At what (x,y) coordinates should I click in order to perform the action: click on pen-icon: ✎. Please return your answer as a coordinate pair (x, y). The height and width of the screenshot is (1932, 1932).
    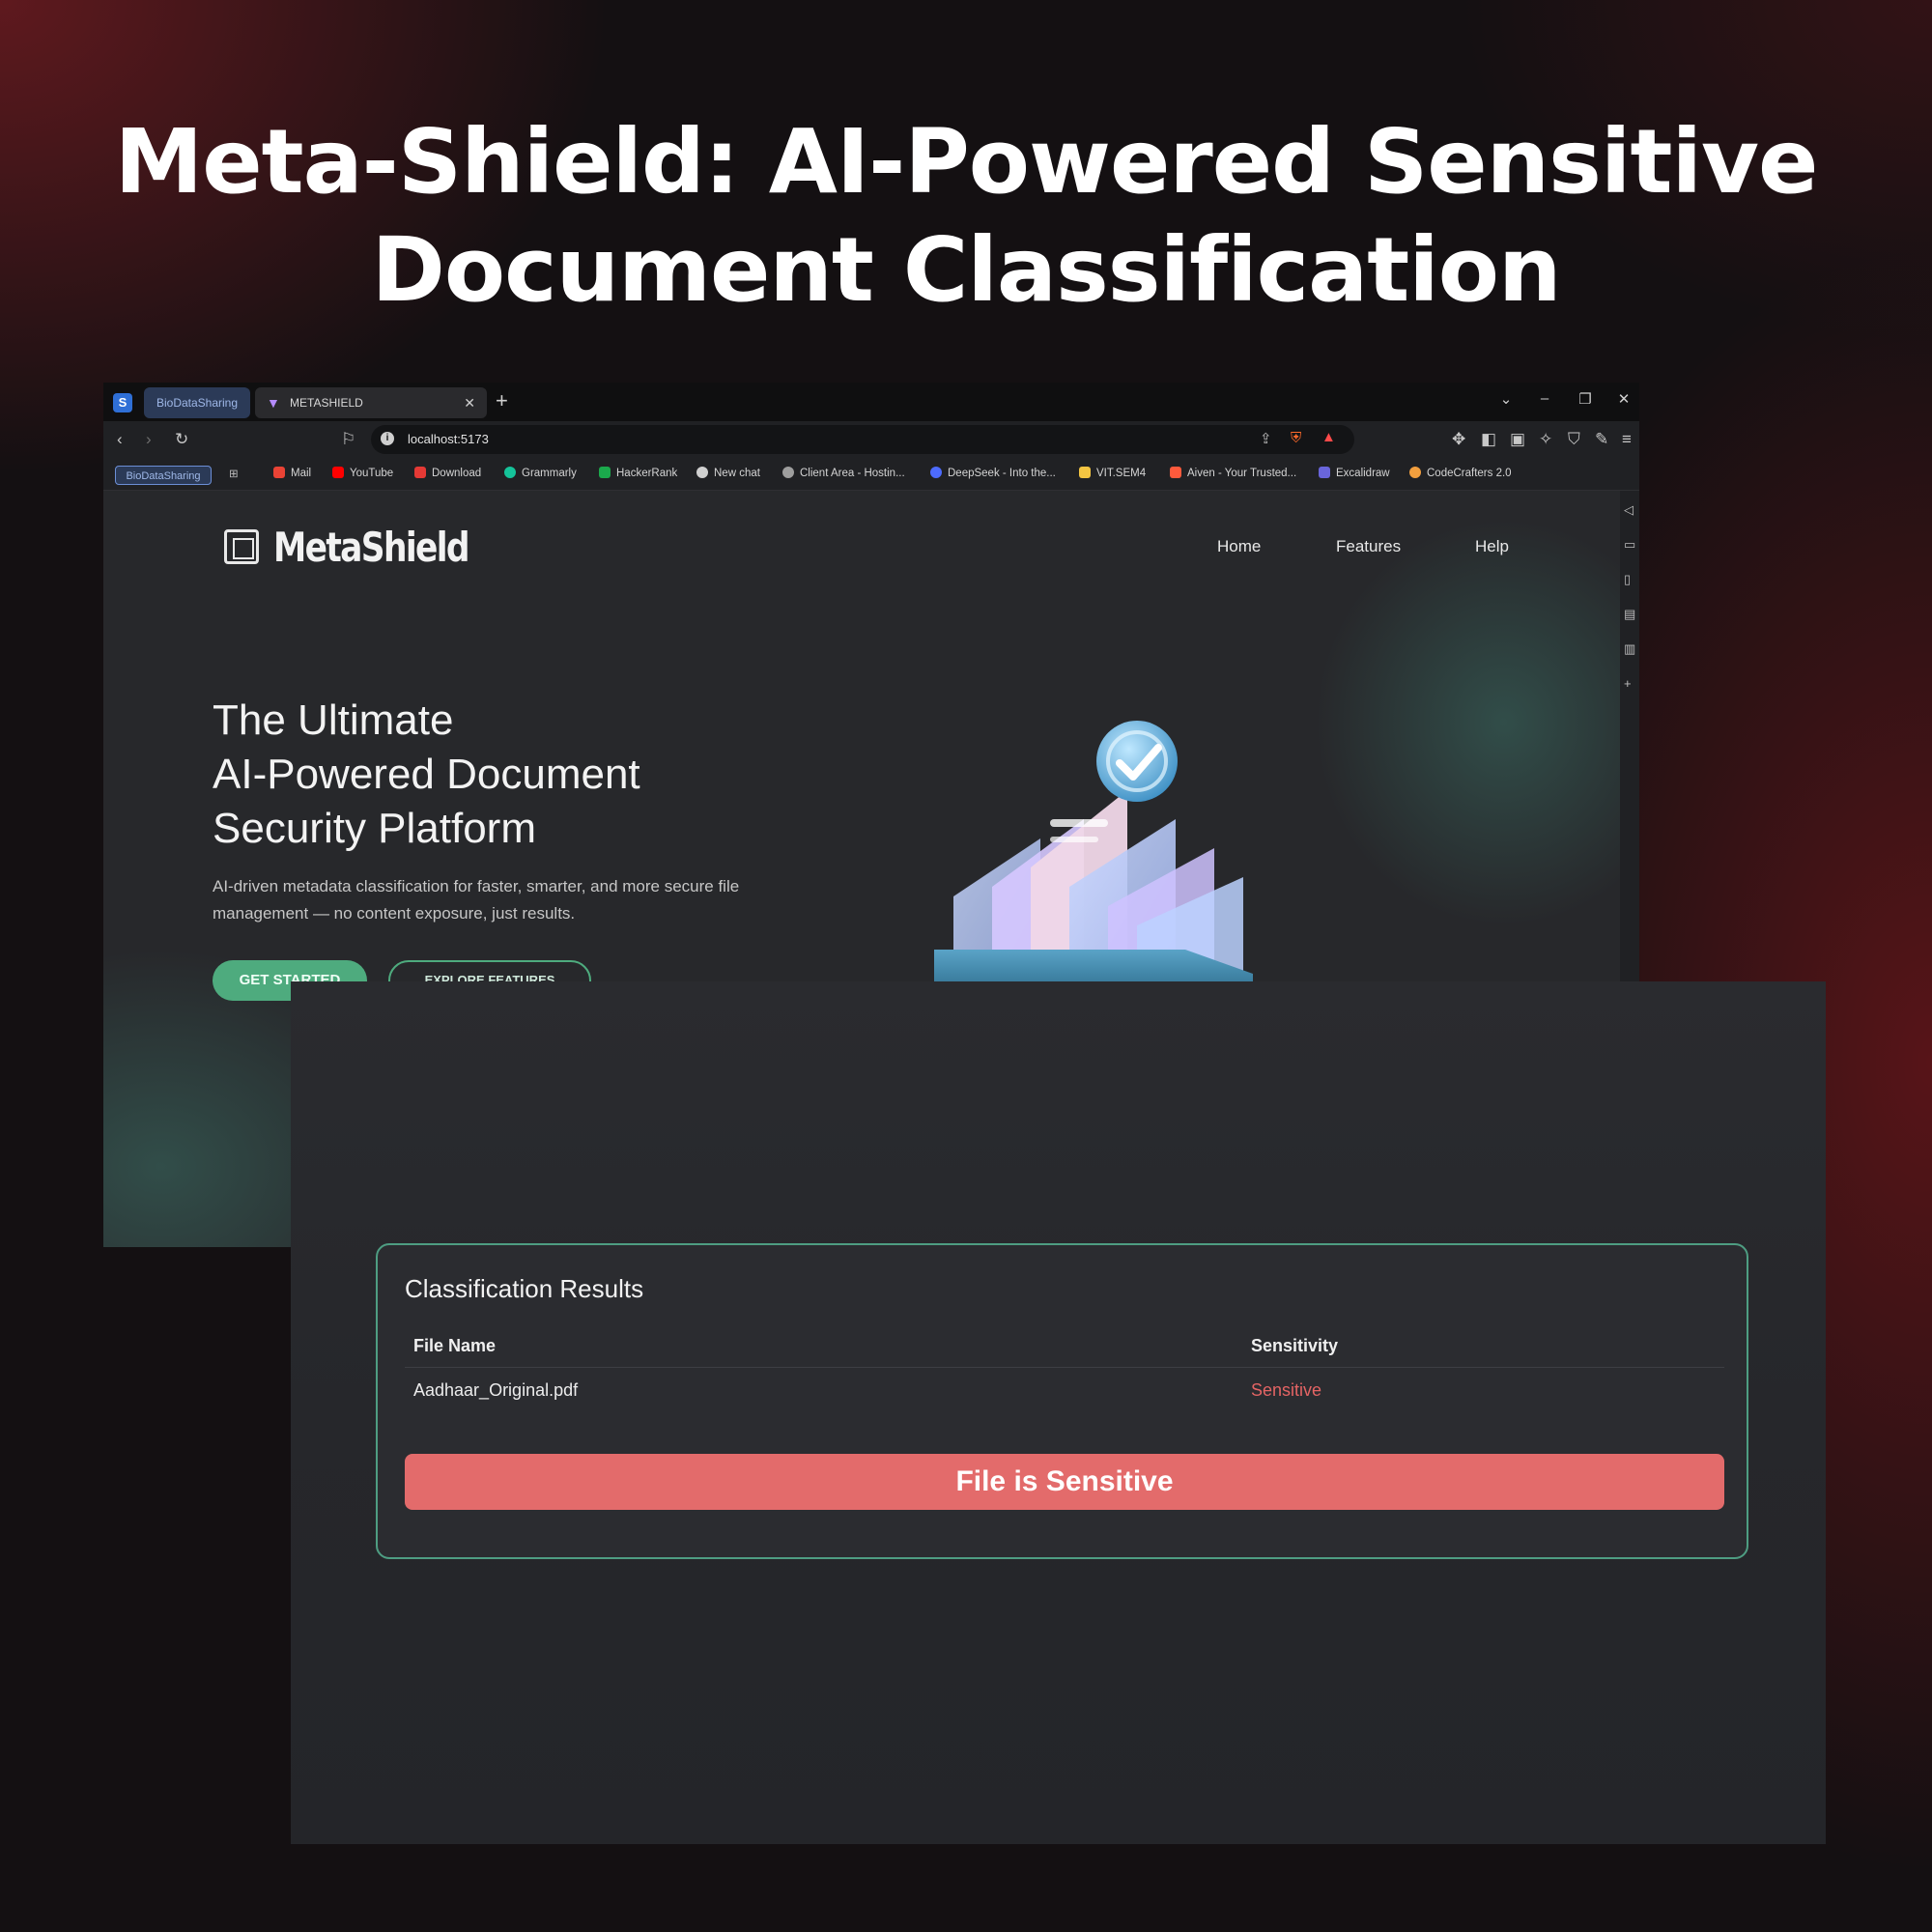
    Looking at the image, I should click on (1601, 439).